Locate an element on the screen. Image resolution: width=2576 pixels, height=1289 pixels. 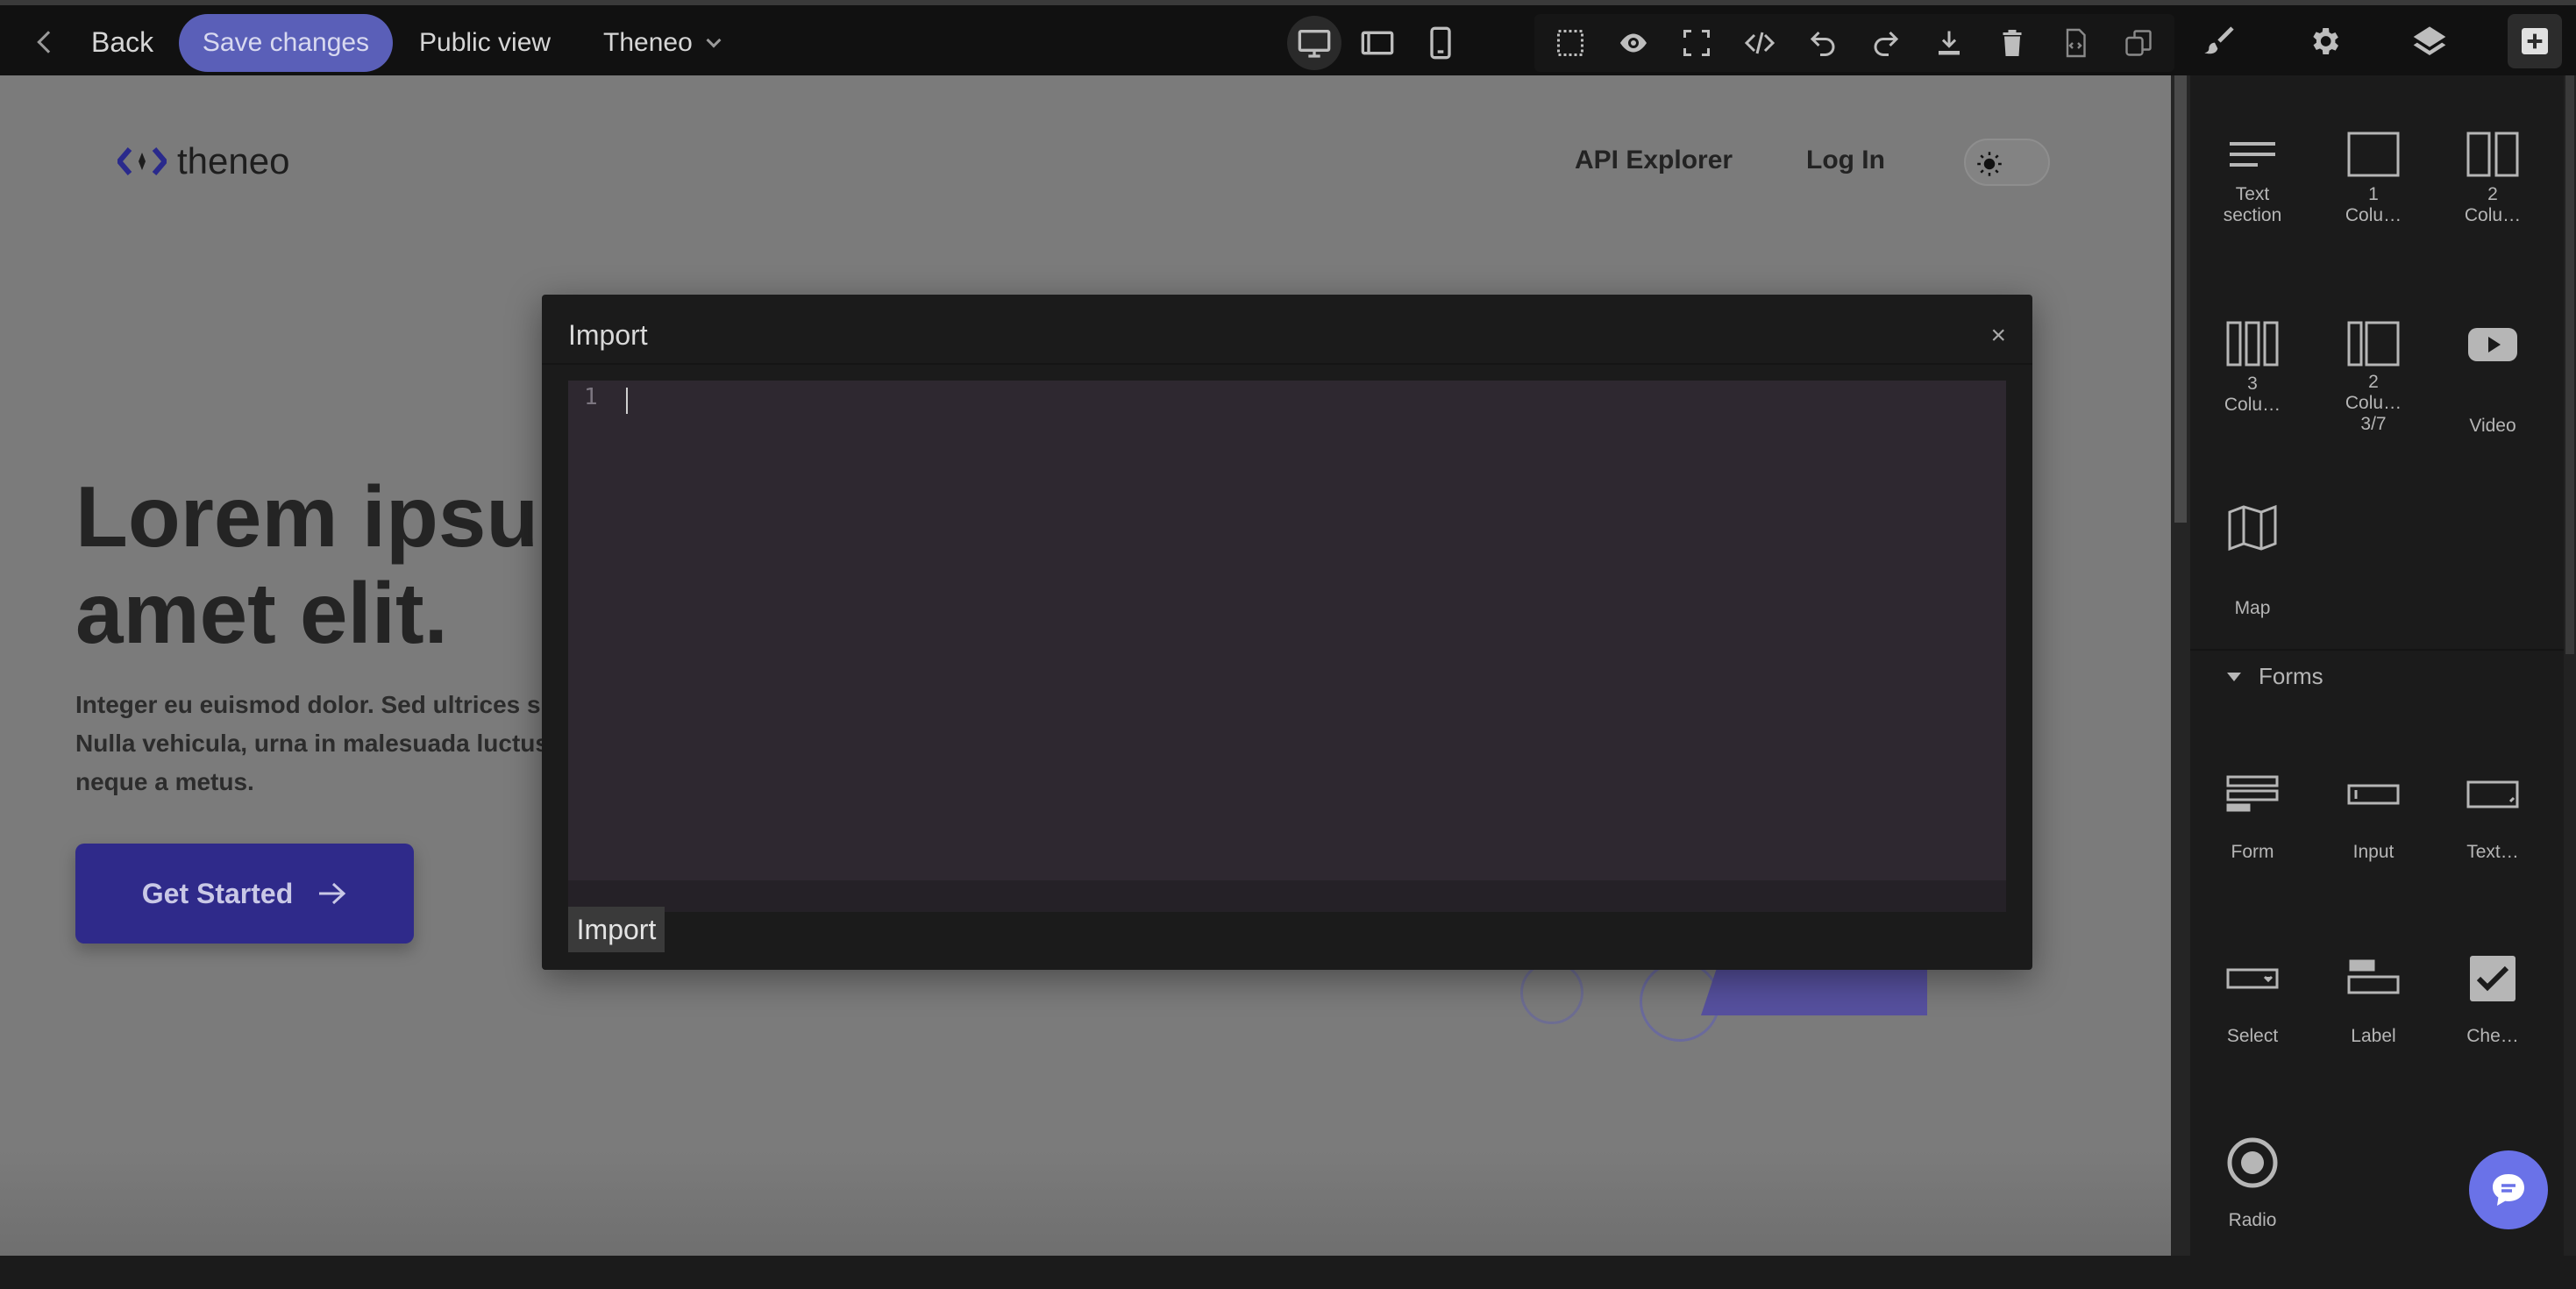
code-icon is located at coordinates (1759, 43).